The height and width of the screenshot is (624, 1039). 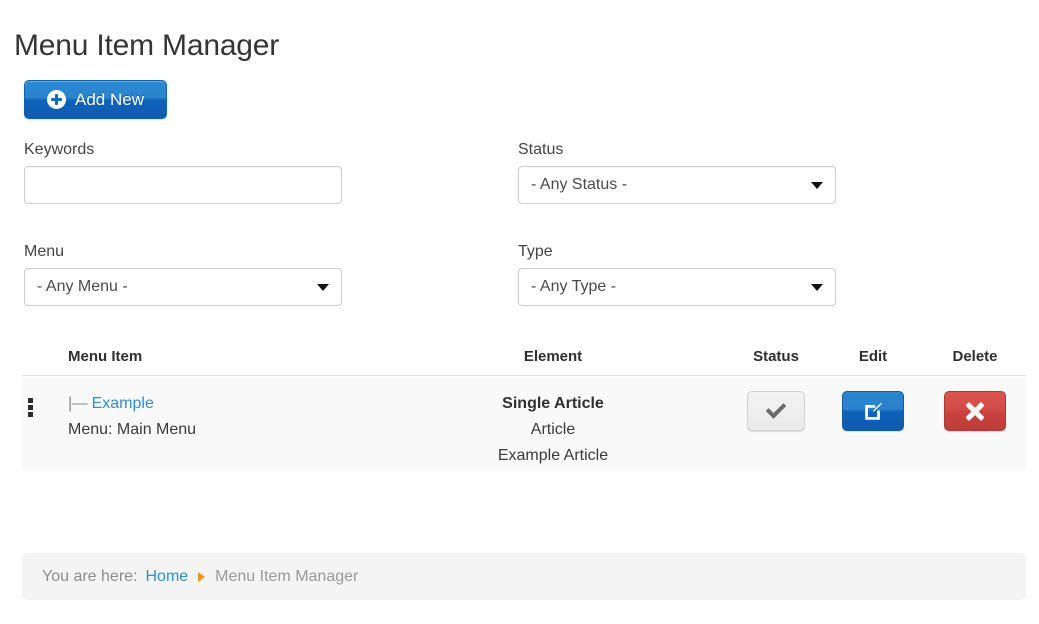 What do you see at coordinates (123, 403) in the screenshot?
I see `menu-item-link: Example` at bounding box center [123, 403].